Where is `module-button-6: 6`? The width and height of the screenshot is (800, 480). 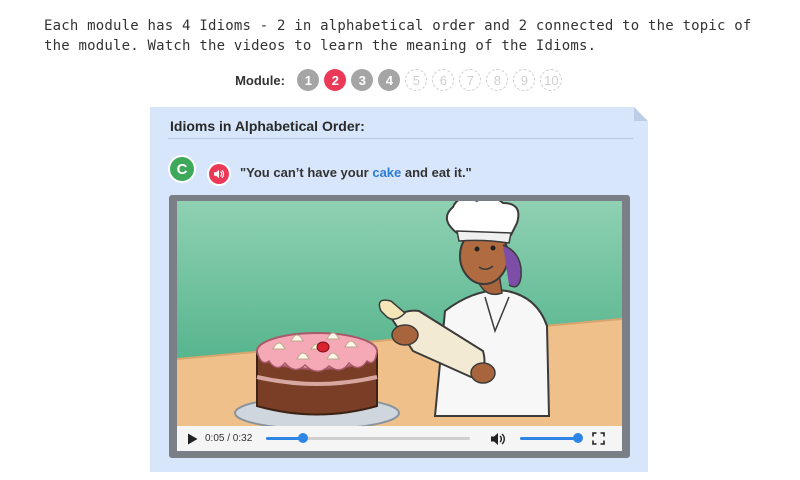 module-button-6: 6 is located at coordinates (443, 80).